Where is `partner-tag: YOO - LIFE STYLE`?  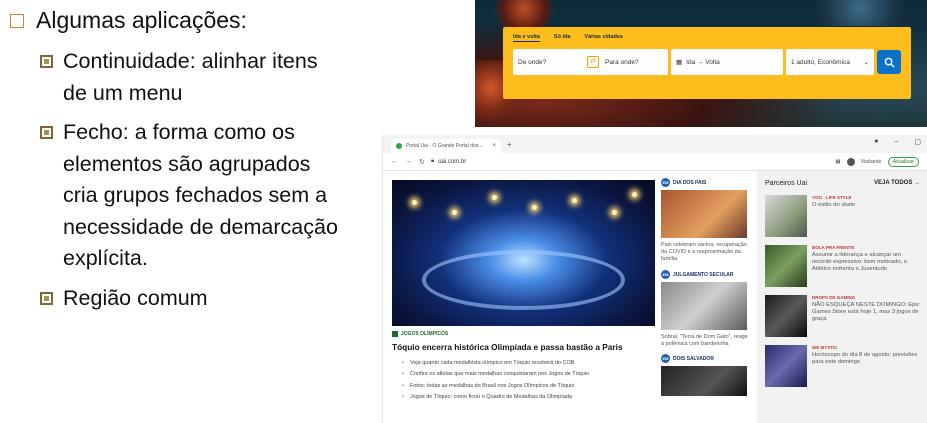
partner-tag: YOO - LIFE STYLE is located at coordinates (832, 197).